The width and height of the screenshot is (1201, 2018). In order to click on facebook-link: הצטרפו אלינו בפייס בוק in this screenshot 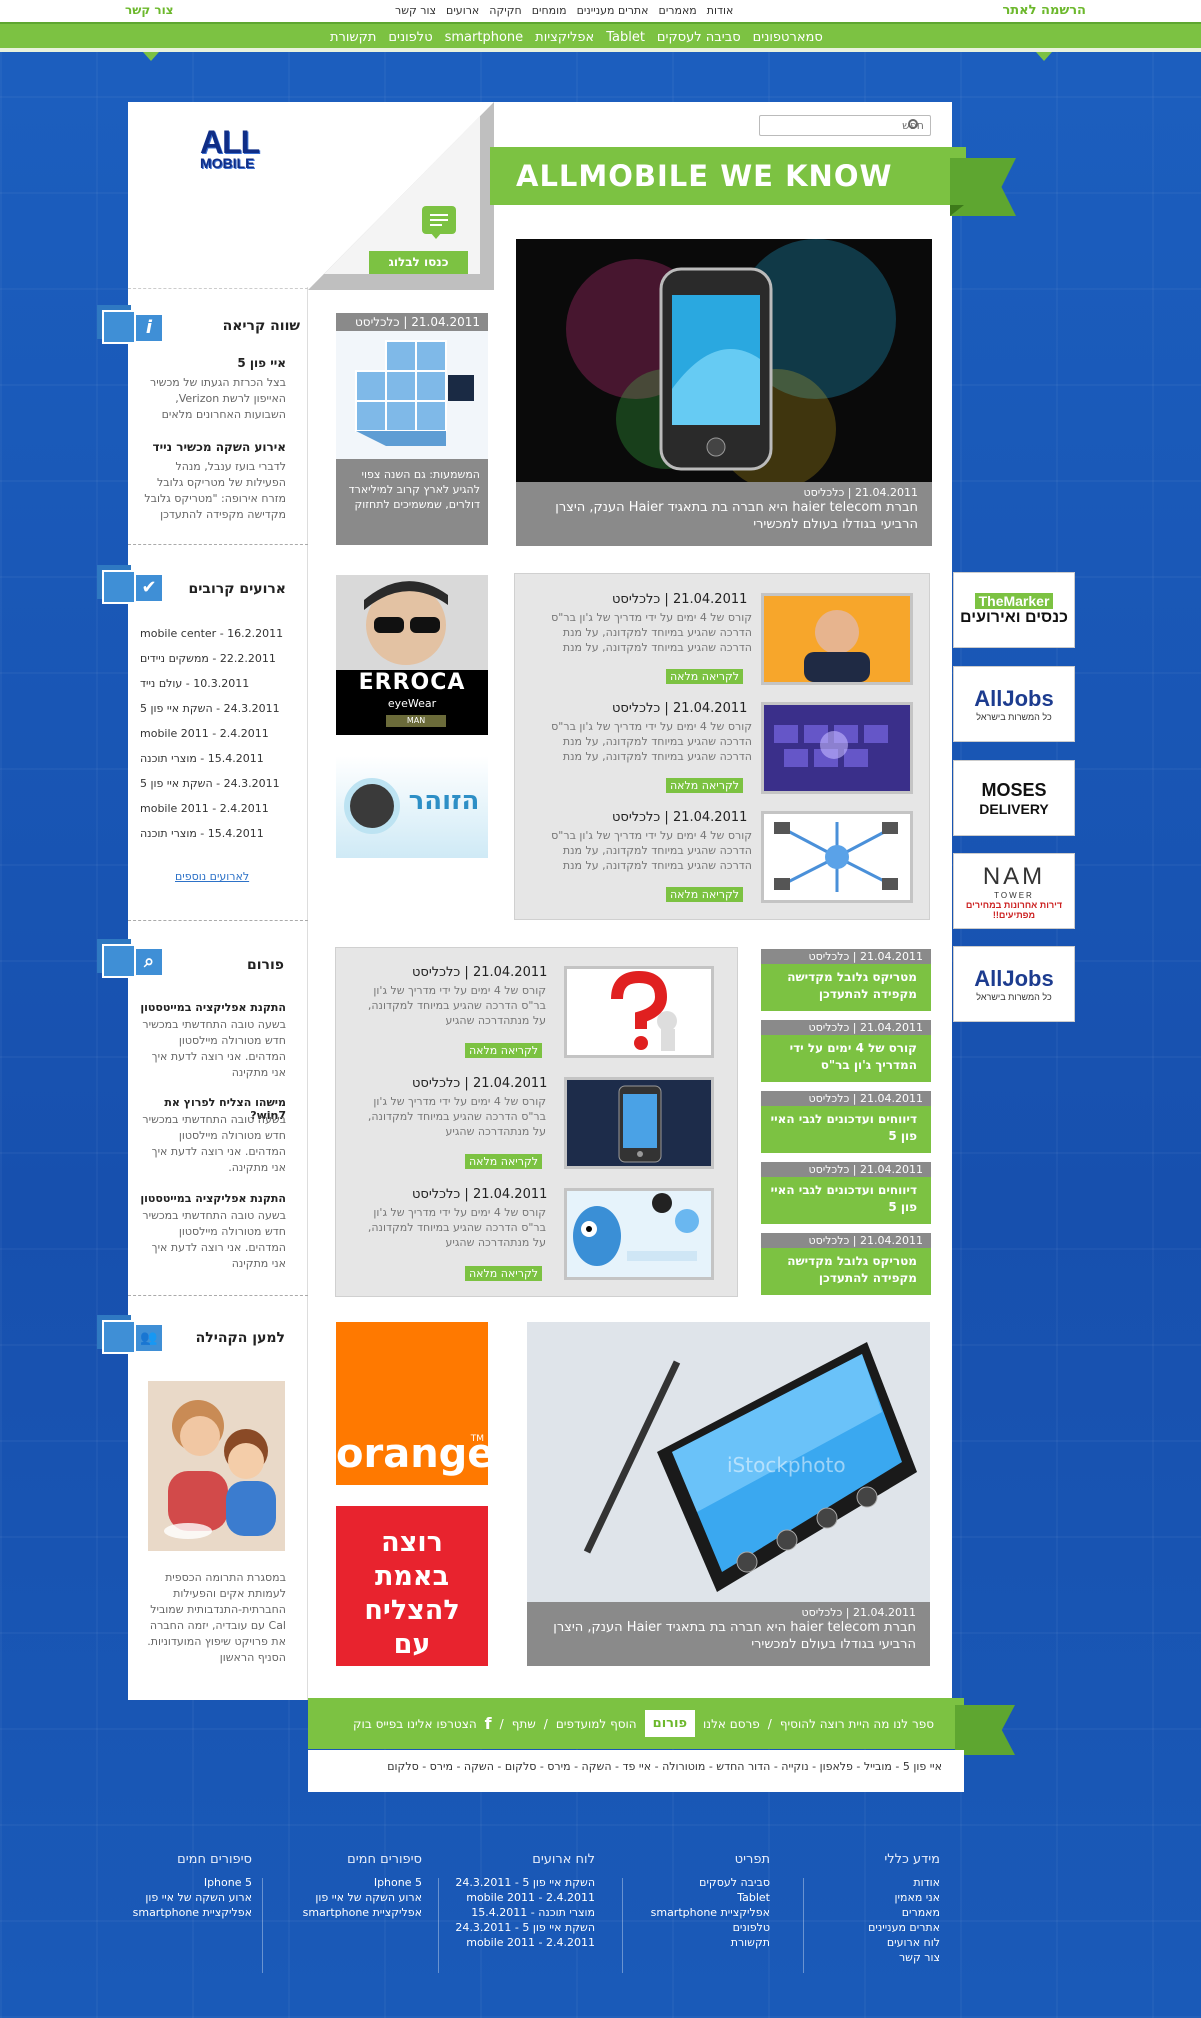, I will do `click(415, 1724)`.